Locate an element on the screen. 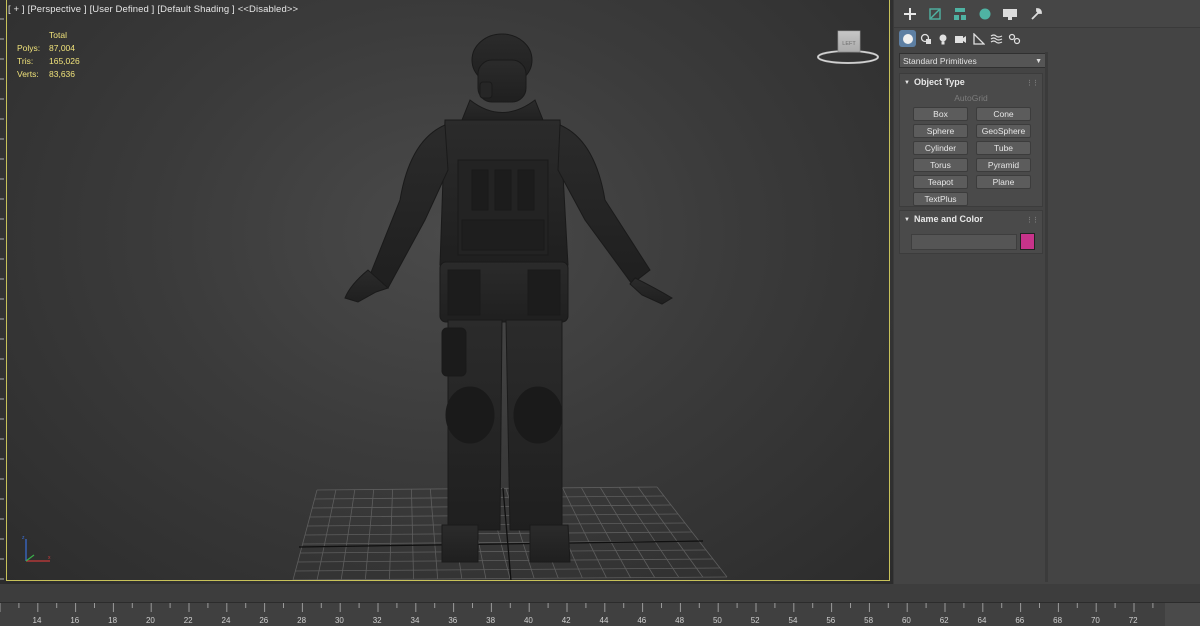 Image resolution: width=1200 pixels, height=626 pixels. autogrid-checkbox: AutoGrid is located at coordinates (971, 98).